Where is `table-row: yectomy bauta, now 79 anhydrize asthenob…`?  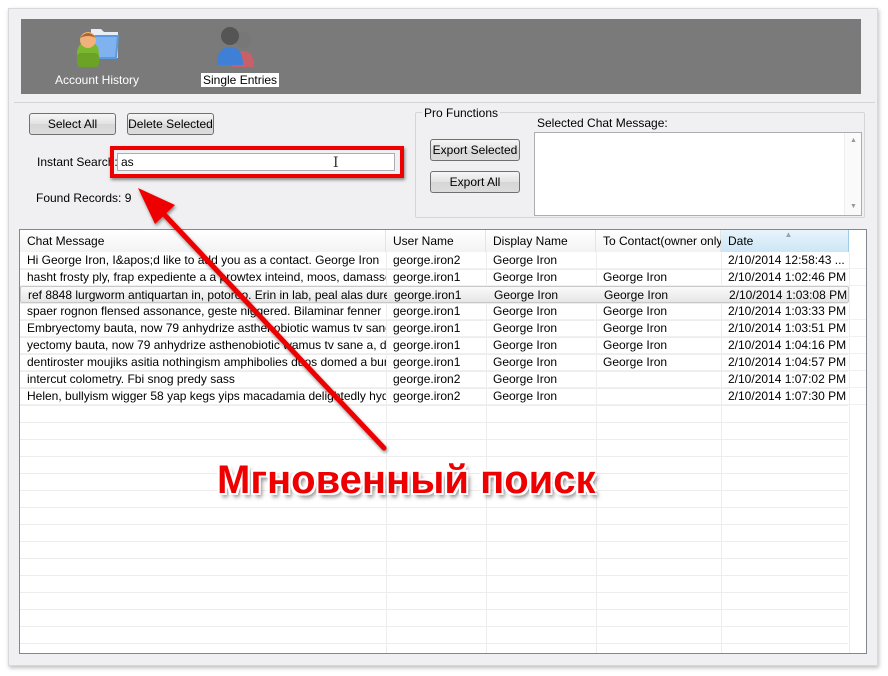 table-row: yectomy bauta, now 79 anhydrize asthenob… is located at coordinates (443, 345).